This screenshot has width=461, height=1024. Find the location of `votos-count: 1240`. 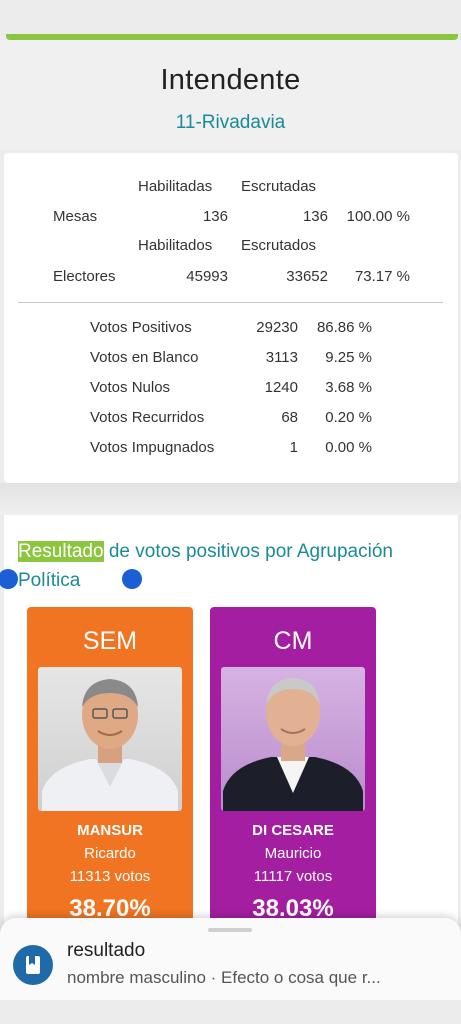

votos-count: 1240 is located at coordinates (281, 387).